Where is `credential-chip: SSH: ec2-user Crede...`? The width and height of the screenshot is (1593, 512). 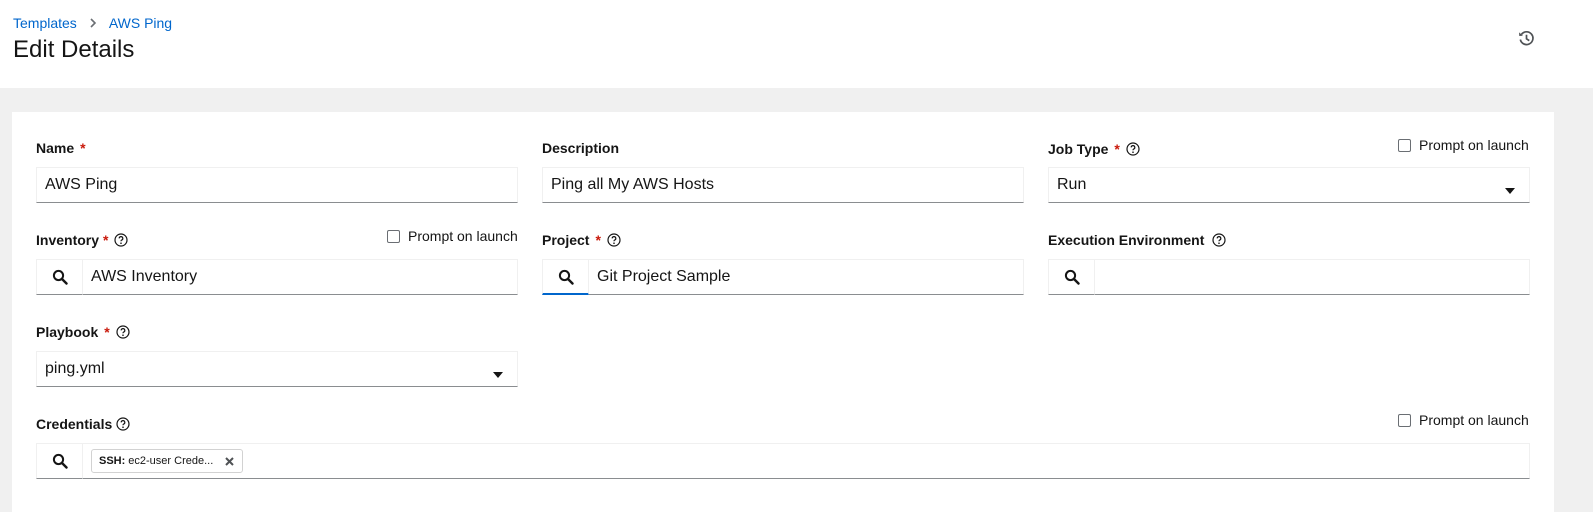
credential-chip: SSH: ec2-user Crede... is located at coordinates (167, 461).